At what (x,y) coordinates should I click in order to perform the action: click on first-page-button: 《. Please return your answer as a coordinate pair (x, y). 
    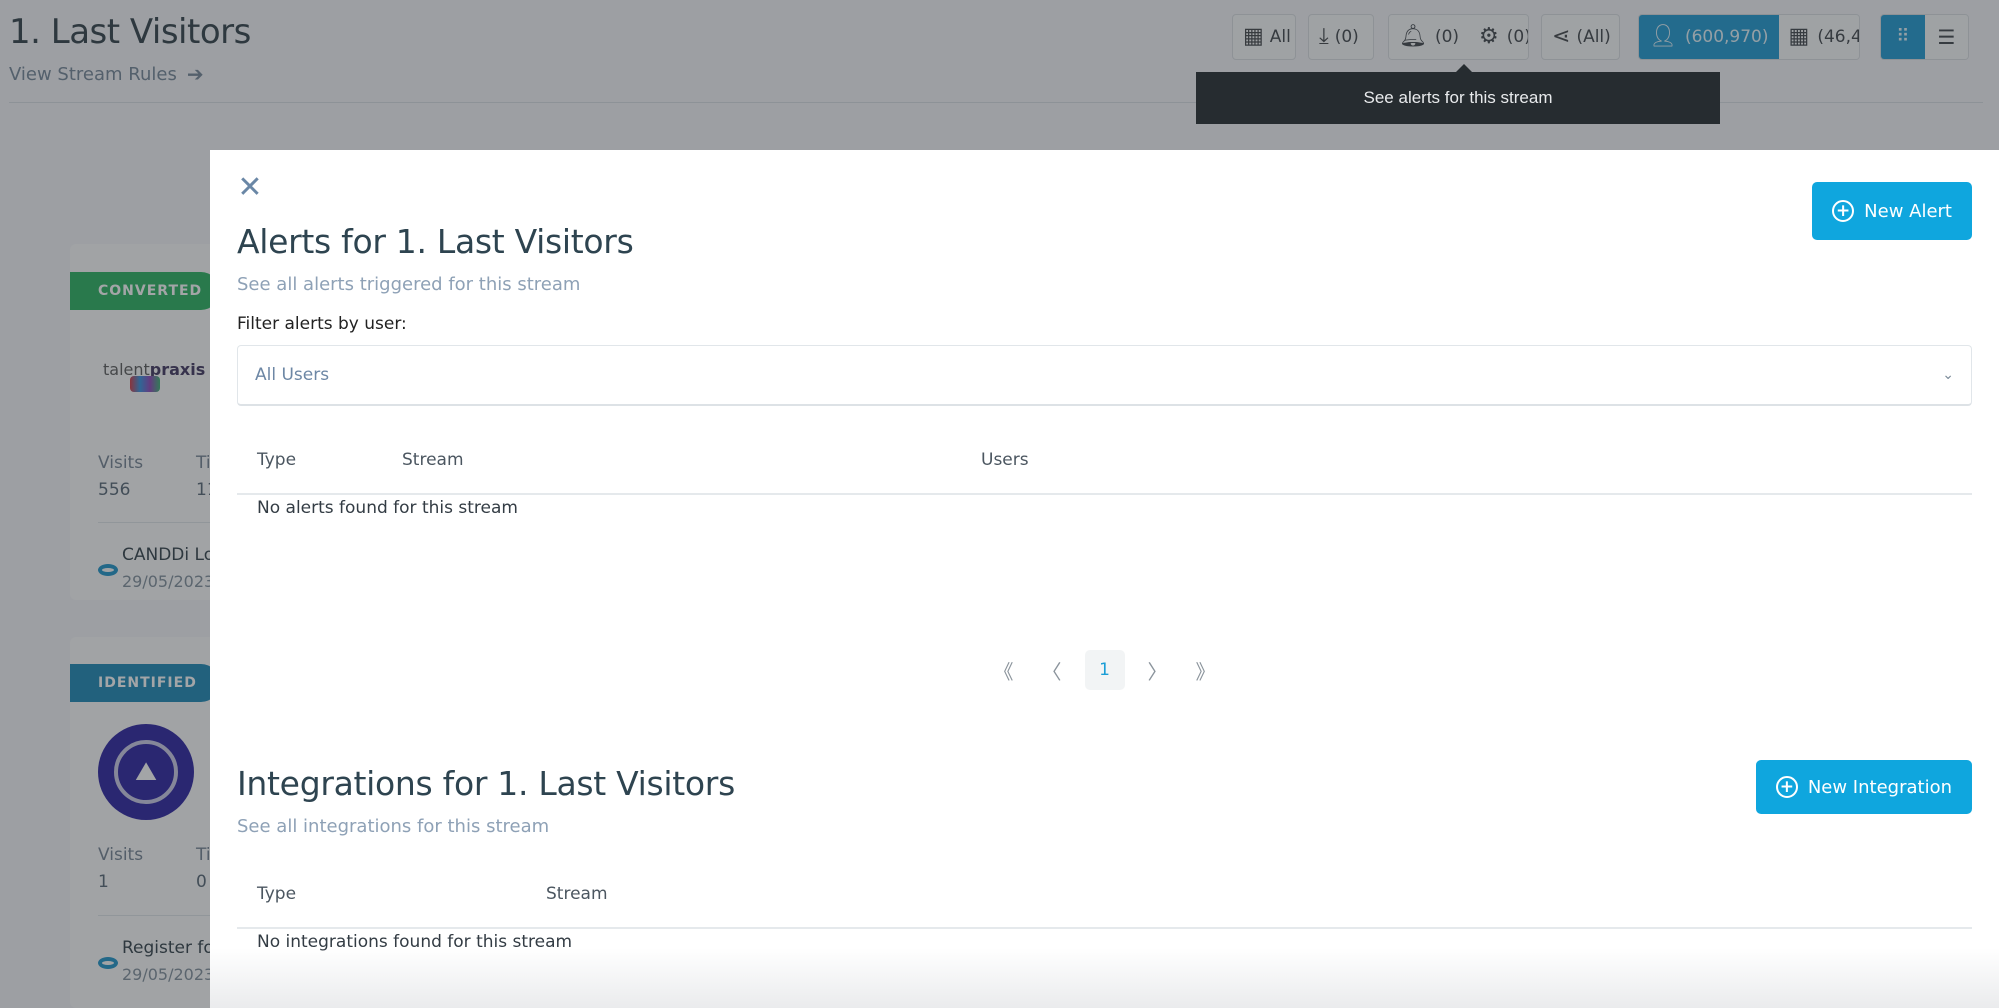
    Looking at the image, I should click on (1004, 670).